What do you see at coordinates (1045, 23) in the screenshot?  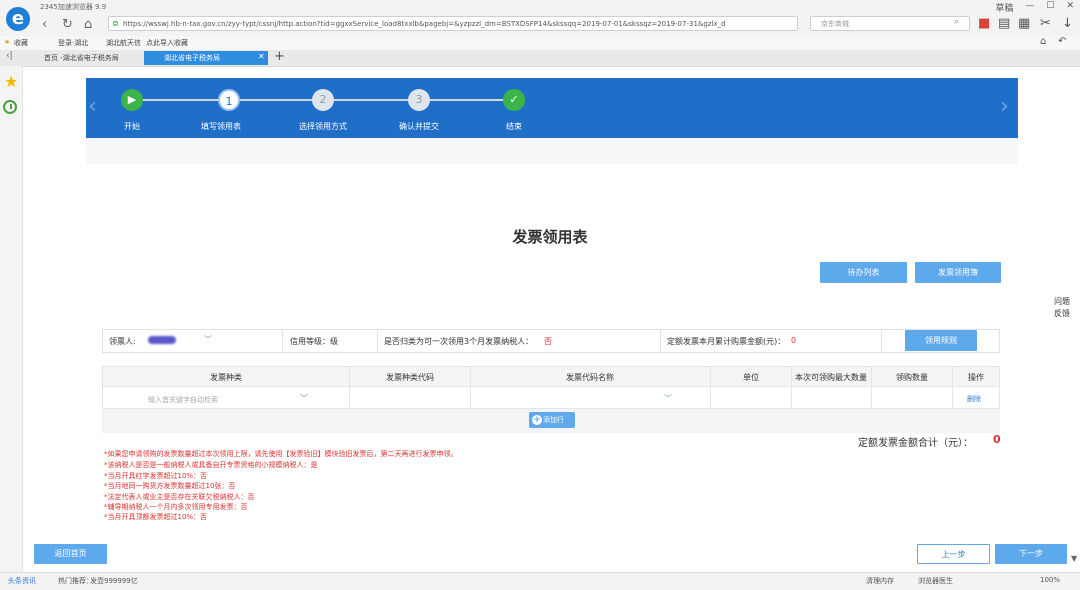 I see `scissors-icon: ✂` at bounding box center [1045, 23].